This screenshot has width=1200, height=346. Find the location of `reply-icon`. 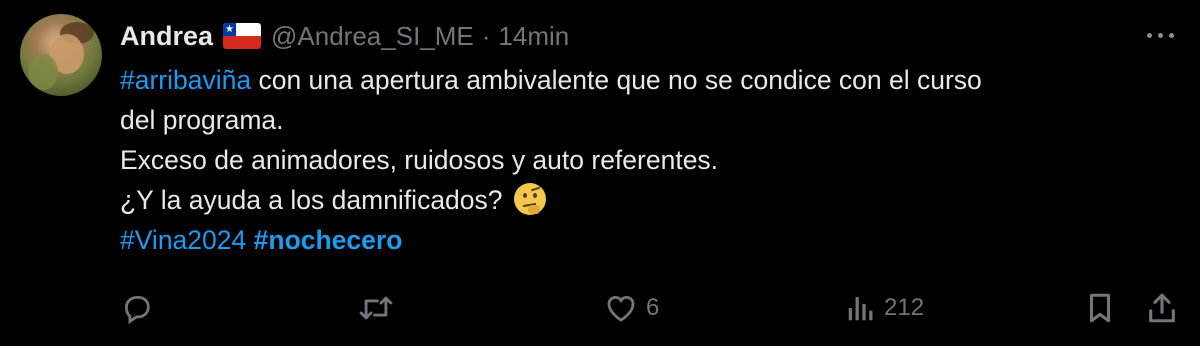

reply-icon is located at coordinates (137, 310).